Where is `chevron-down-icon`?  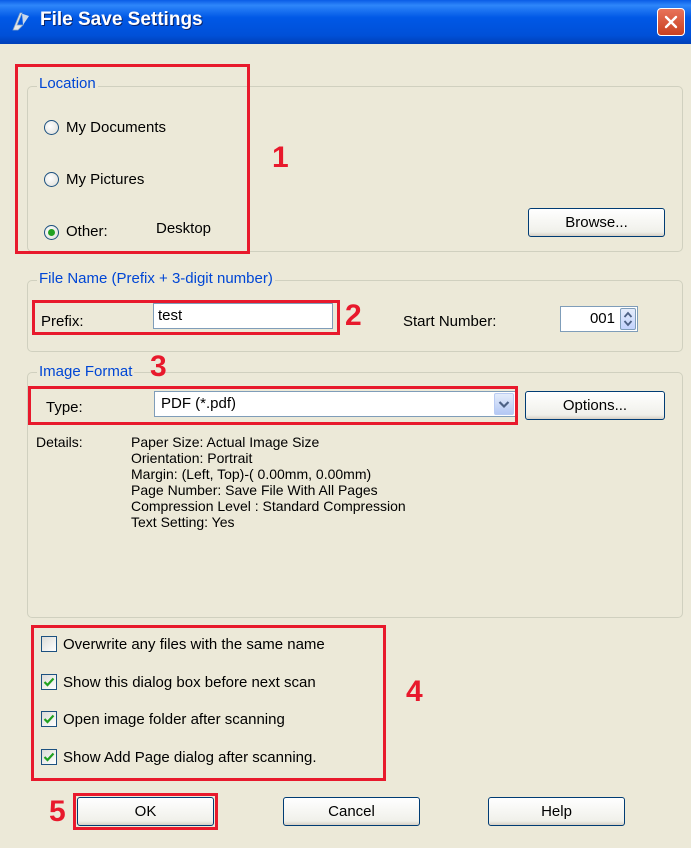
chevron-down-icon is located at coordinates (504, 405).